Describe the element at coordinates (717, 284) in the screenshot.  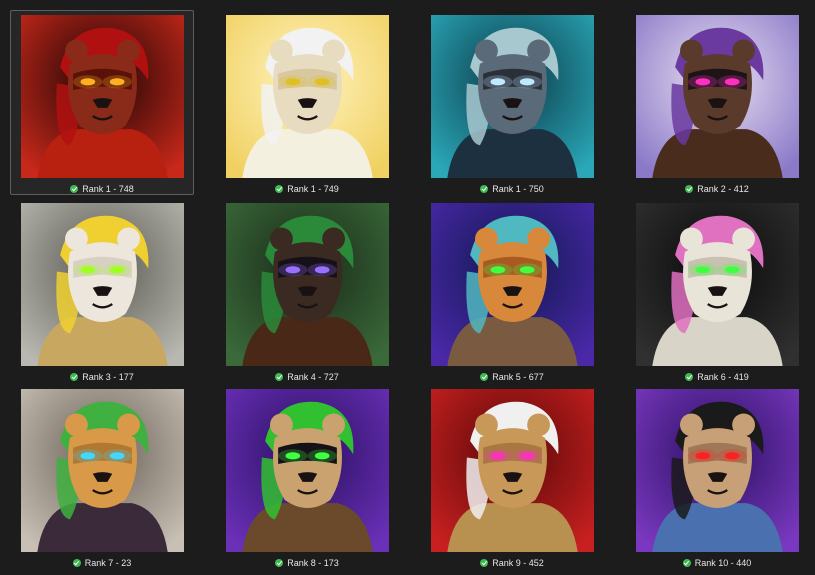
I see `leopard-lioness-portrait-icon` at that location.